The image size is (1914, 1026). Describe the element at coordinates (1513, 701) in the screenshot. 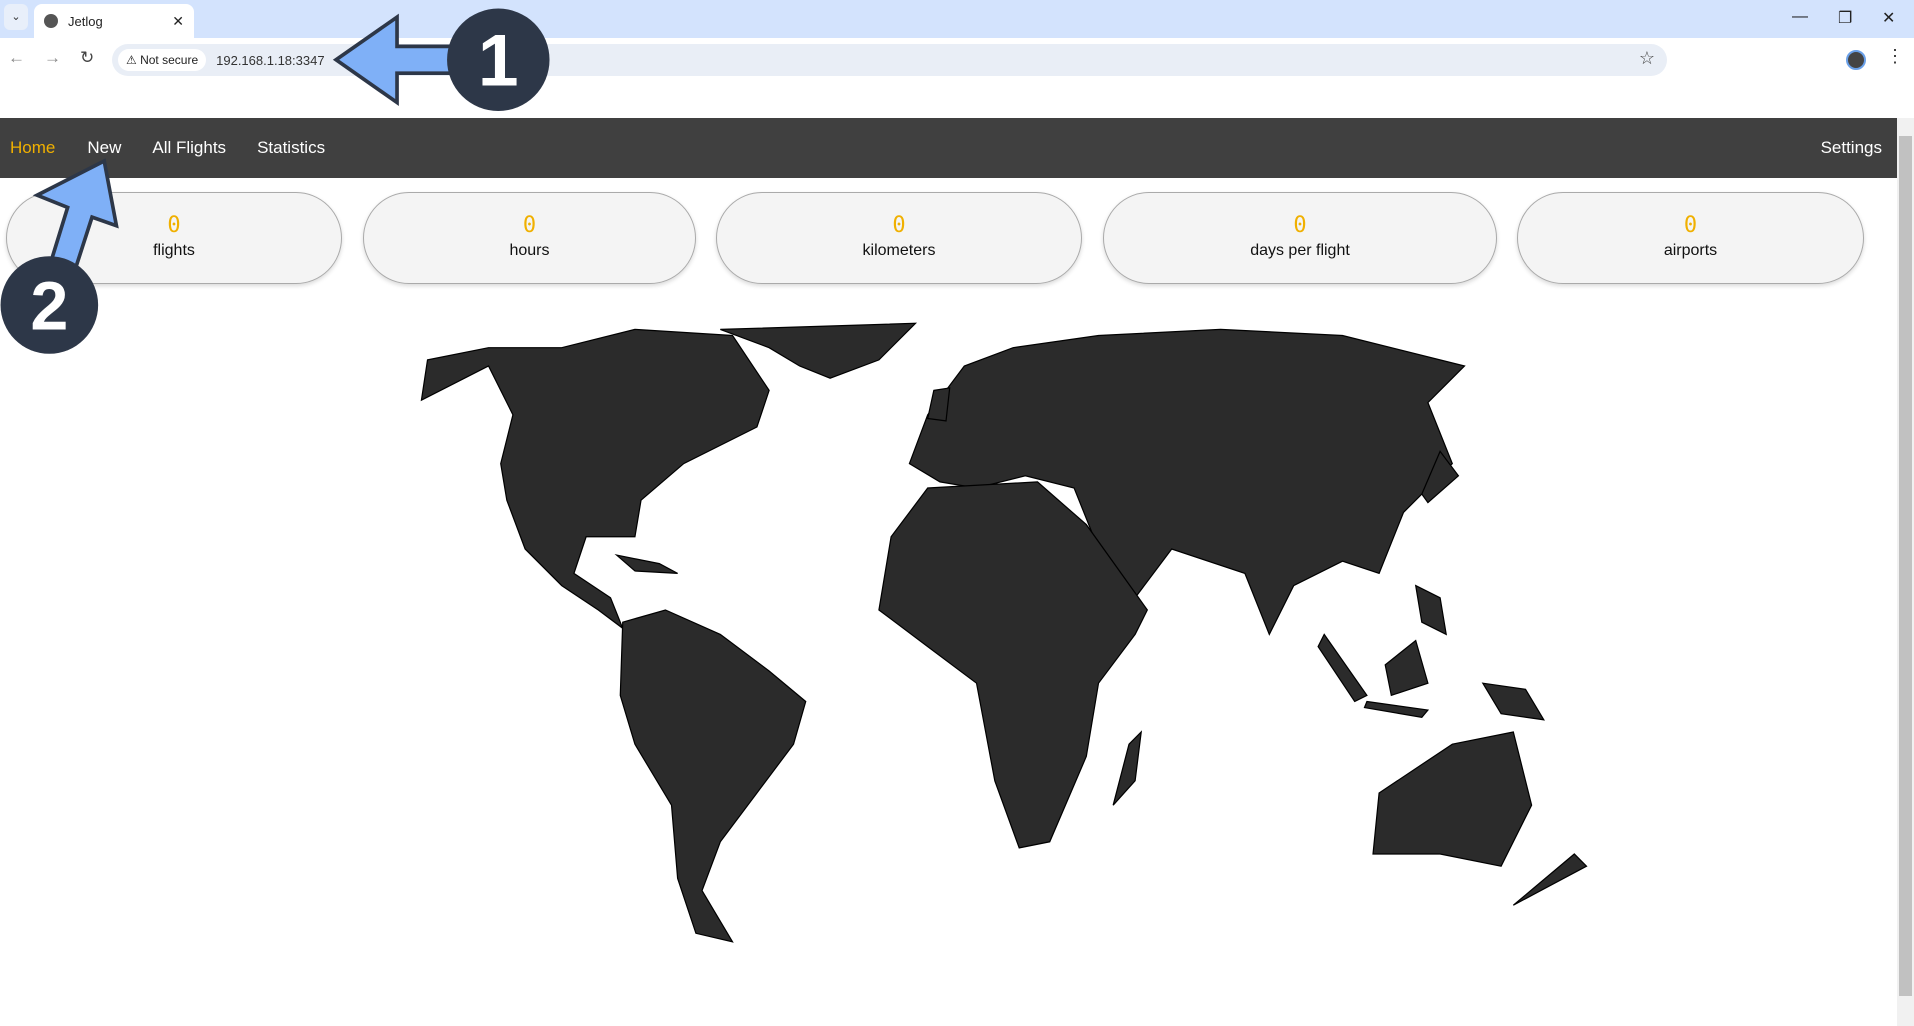

I see `new-guinea` at that location.